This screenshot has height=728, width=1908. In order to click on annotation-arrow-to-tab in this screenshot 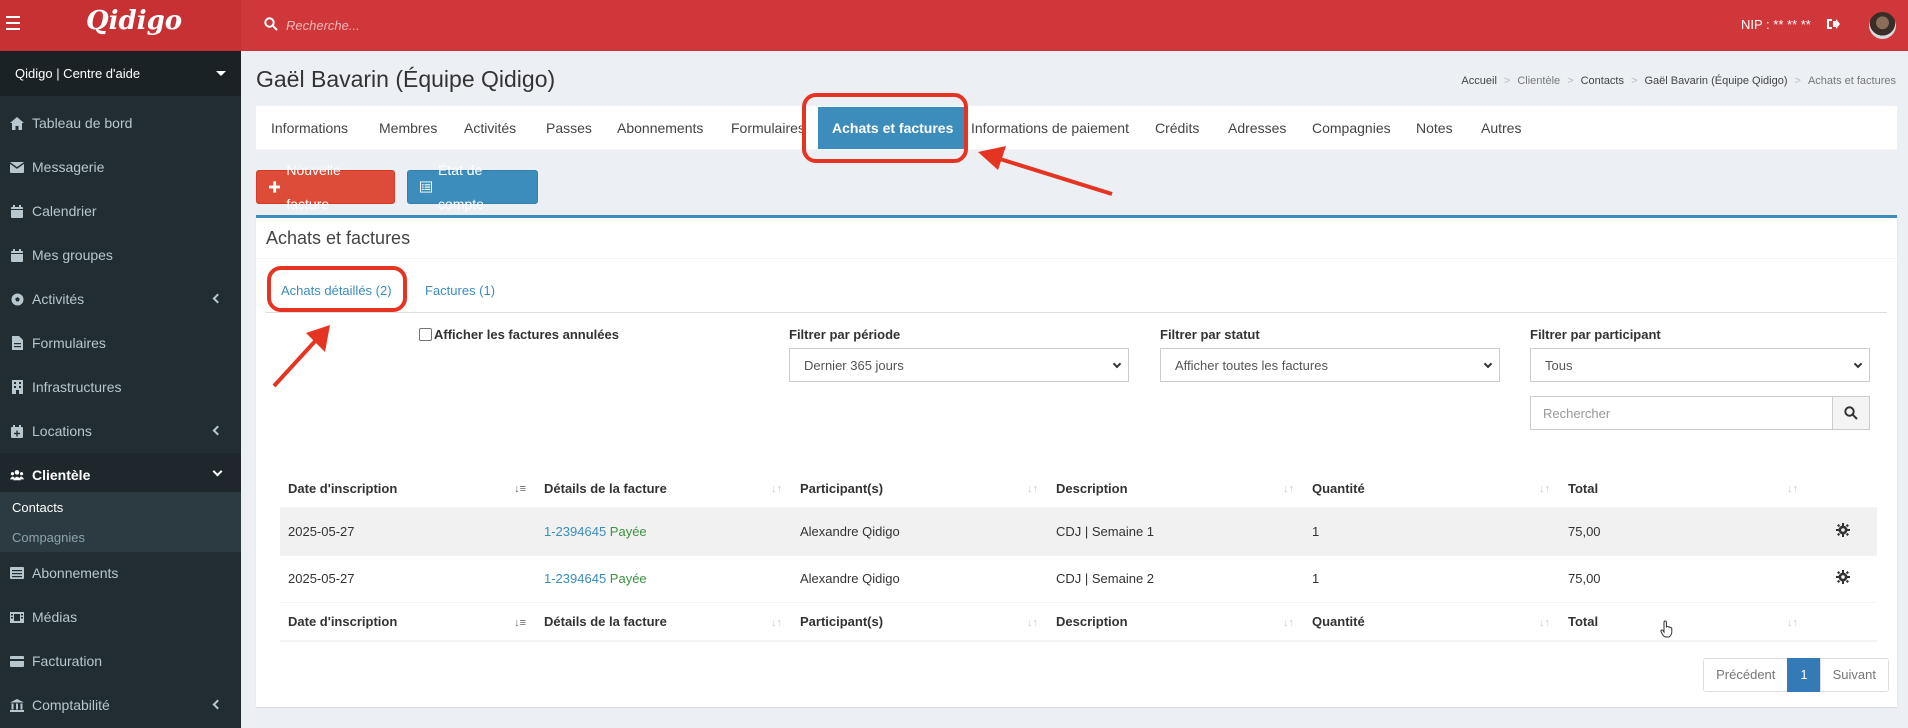, I will do `click(1045, 171)`.